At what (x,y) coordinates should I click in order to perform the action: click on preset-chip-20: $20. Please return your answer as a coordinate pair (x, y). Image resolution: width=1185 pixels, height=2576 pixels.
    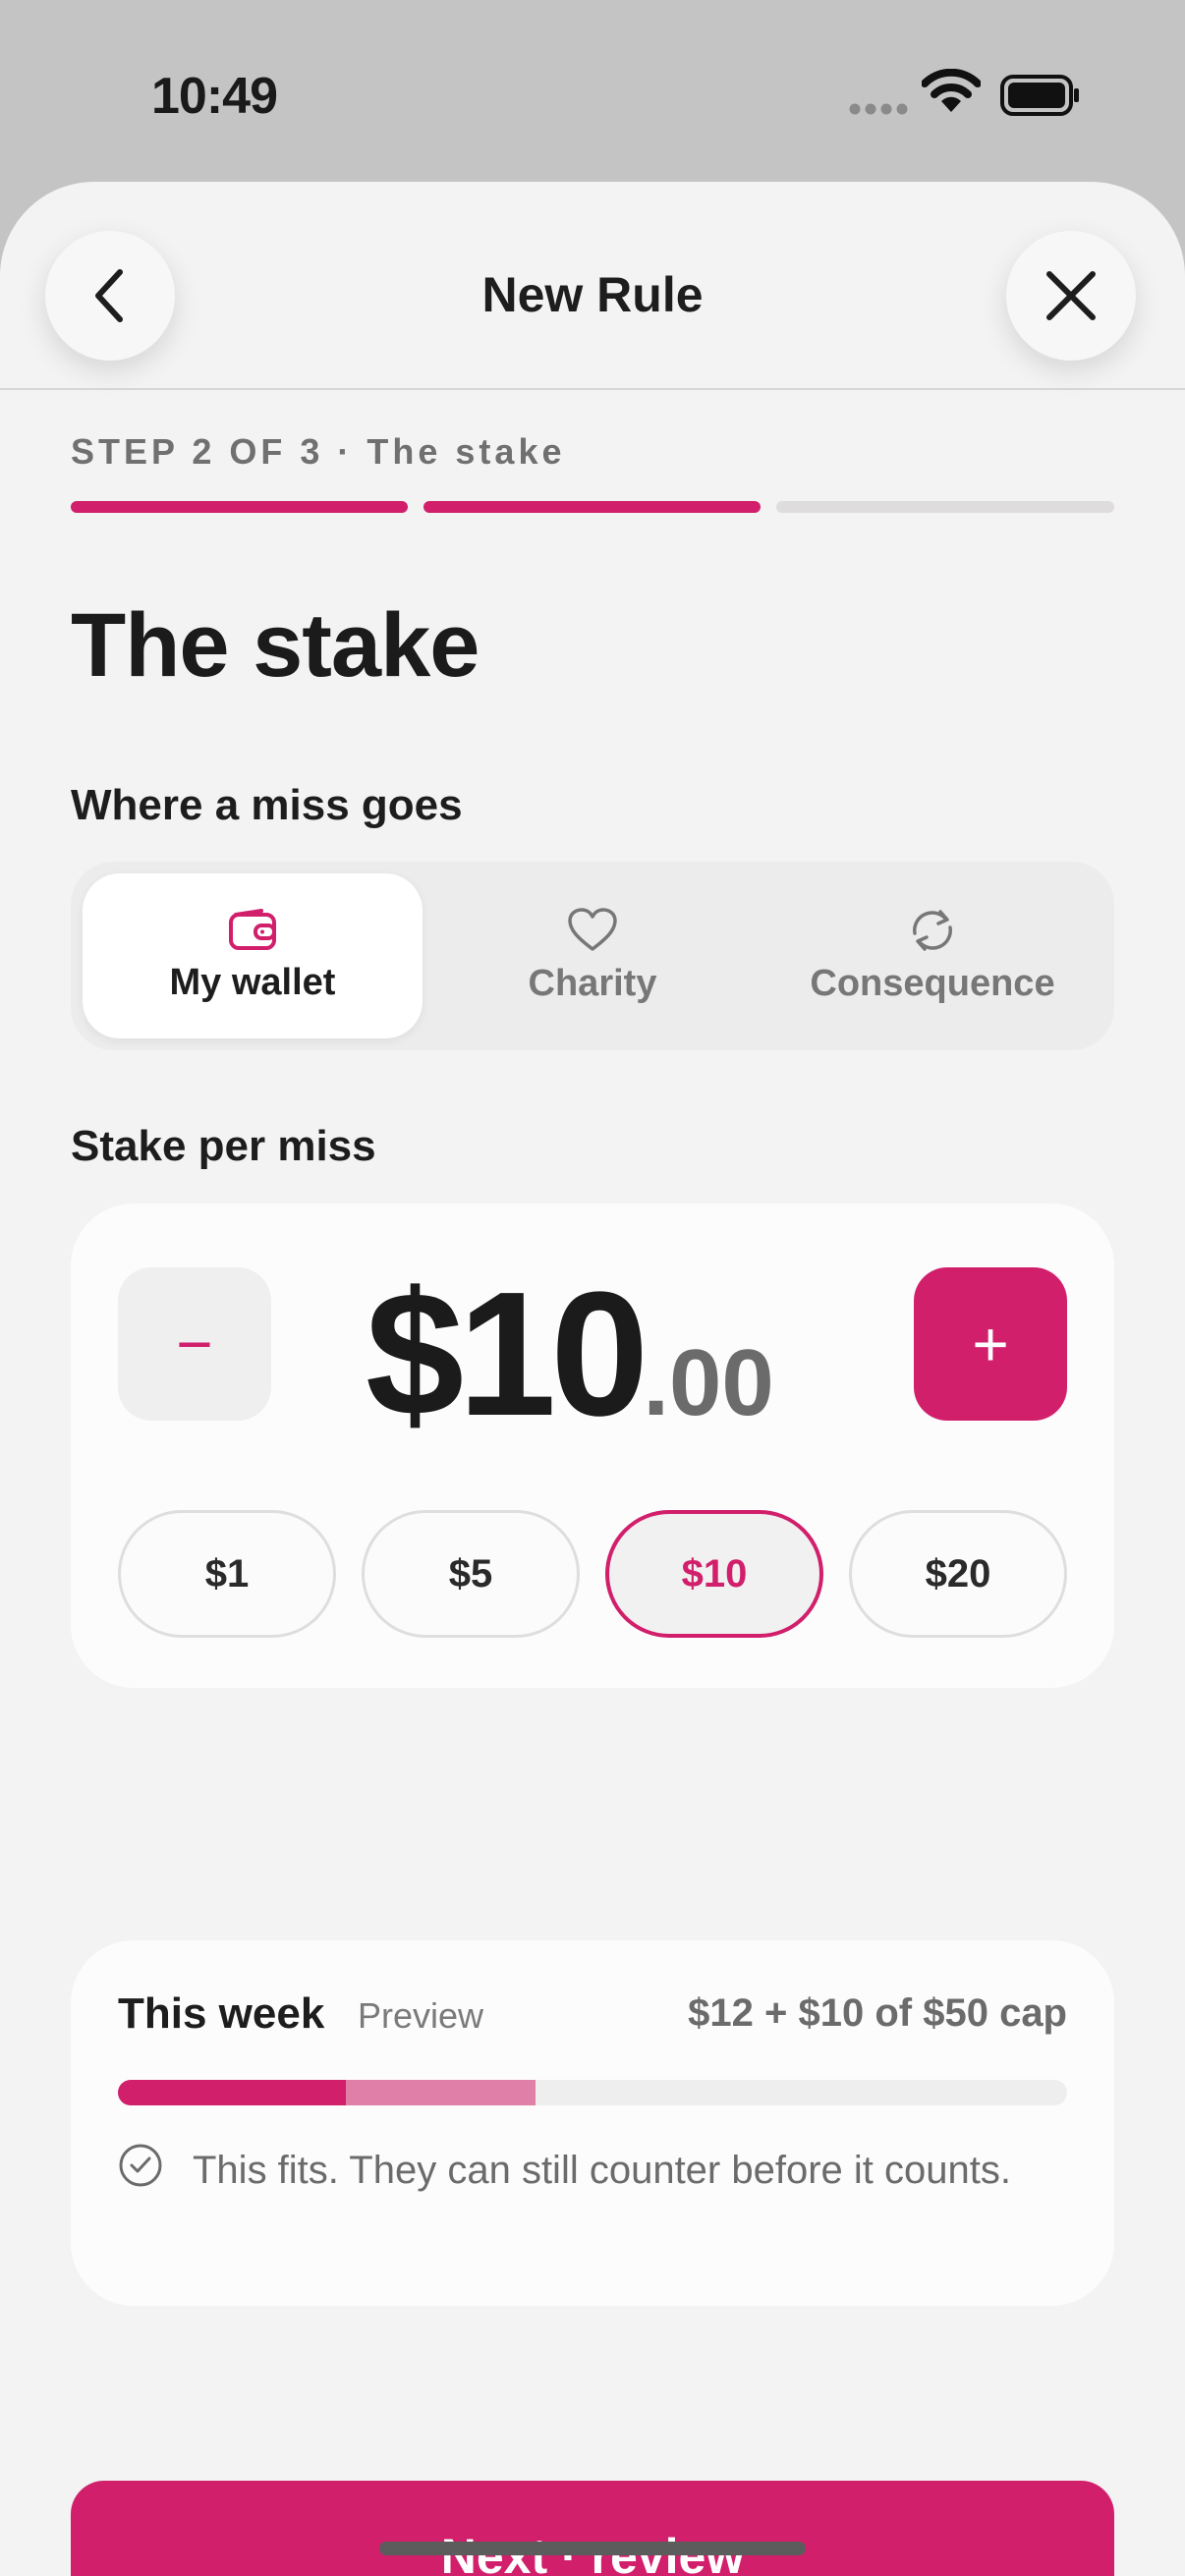
    Looking at the image, I should click on (958, 1574).